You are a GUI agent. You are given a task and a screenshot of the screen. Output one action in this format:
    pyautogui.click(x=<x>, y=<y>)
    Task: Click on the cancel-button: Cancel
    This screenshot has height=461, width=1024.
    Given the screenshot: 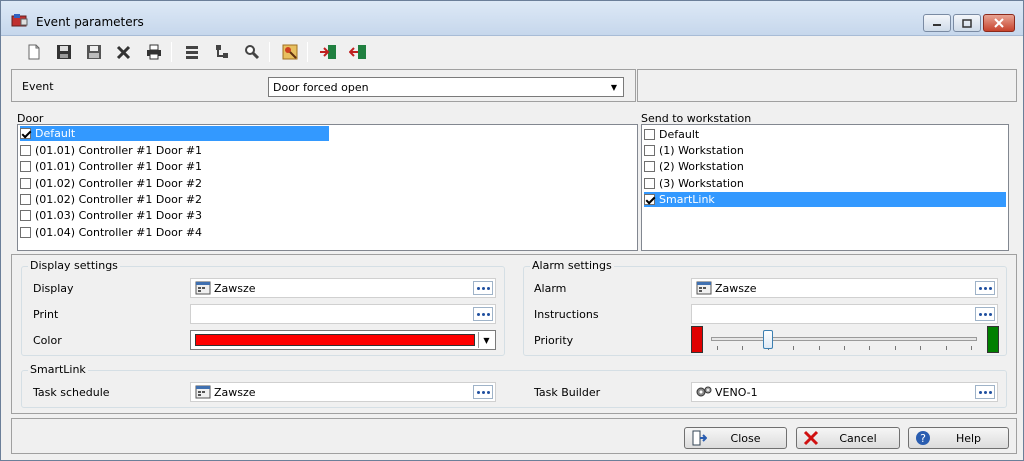 What is the action you would take?
    pyautogui.click(x=848, y=438)
    